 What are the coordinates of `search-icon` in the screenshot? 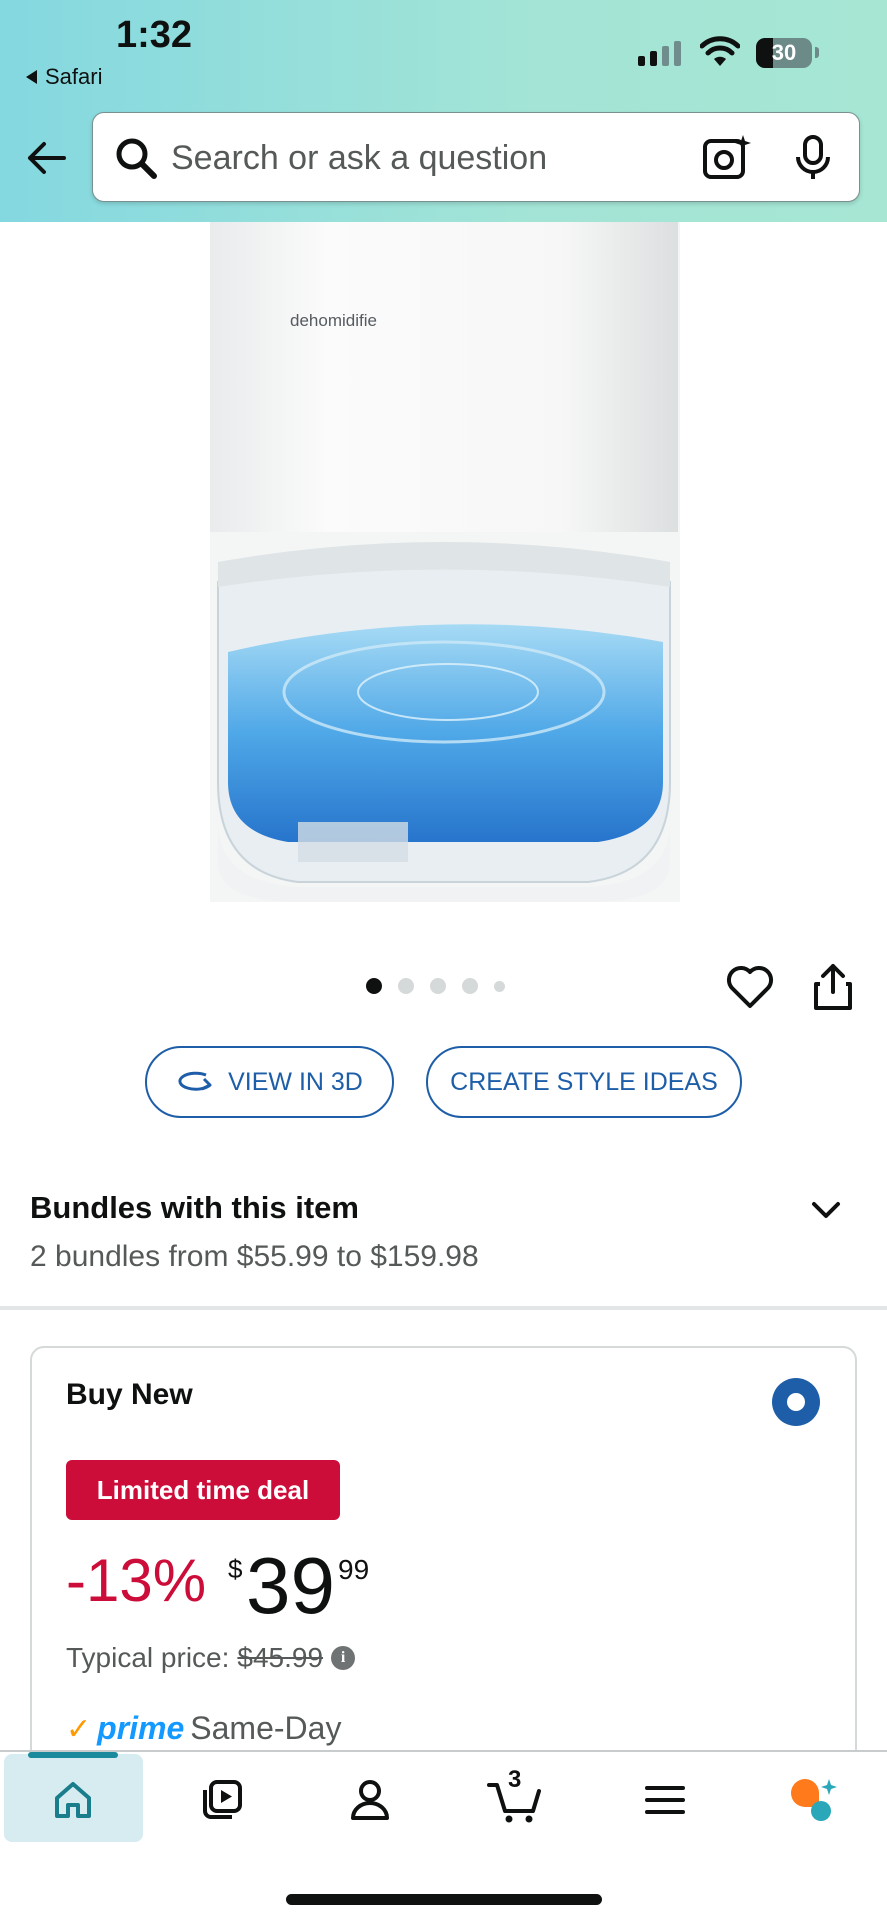 It's located at (136, 158).